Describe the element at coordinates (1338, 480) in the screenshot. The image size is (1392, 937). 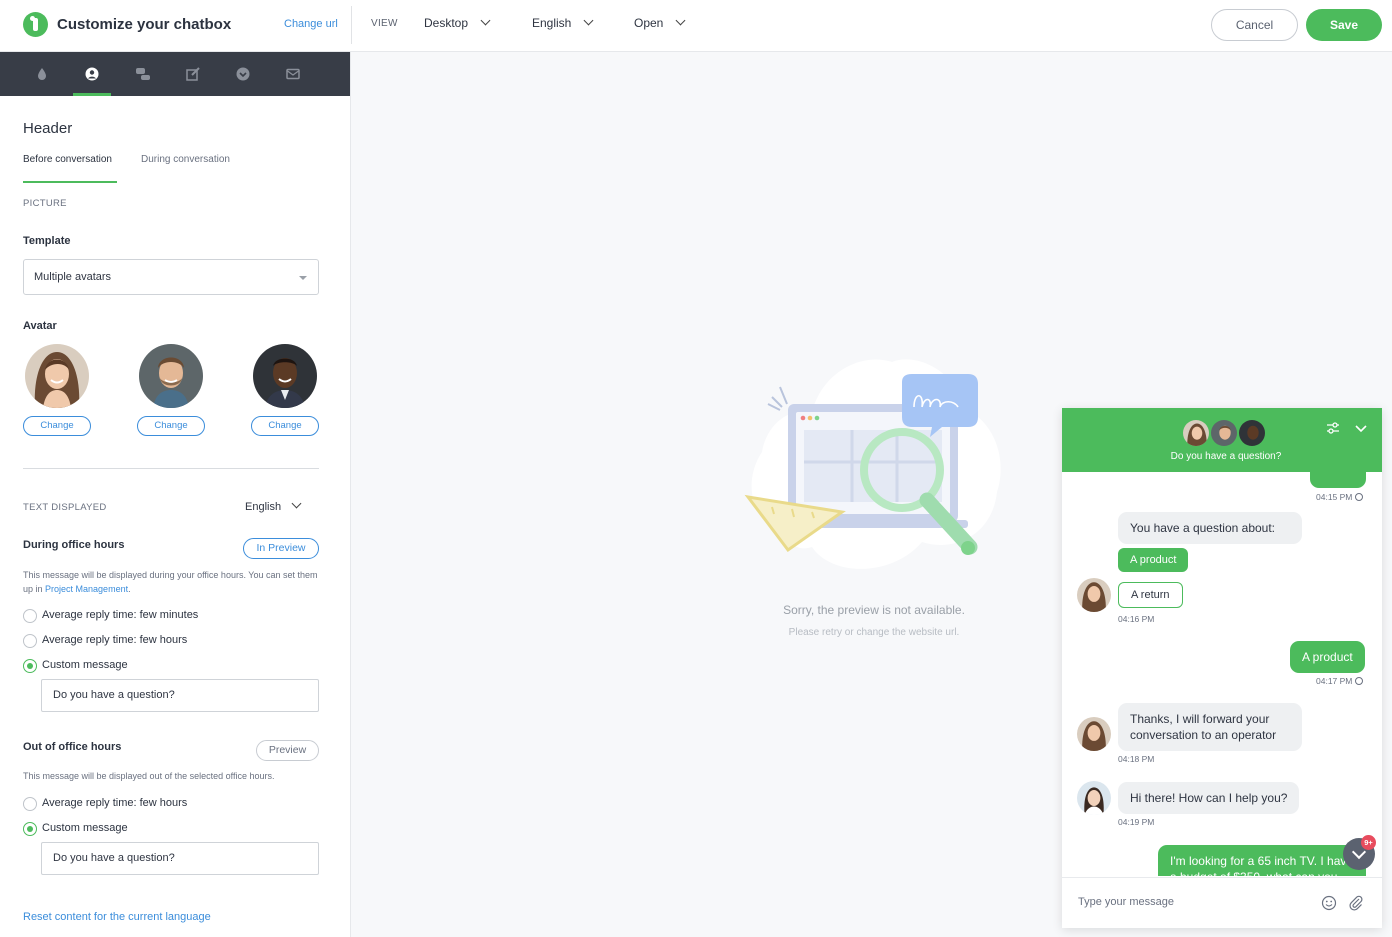
I see `message-bubble-out` at that location.